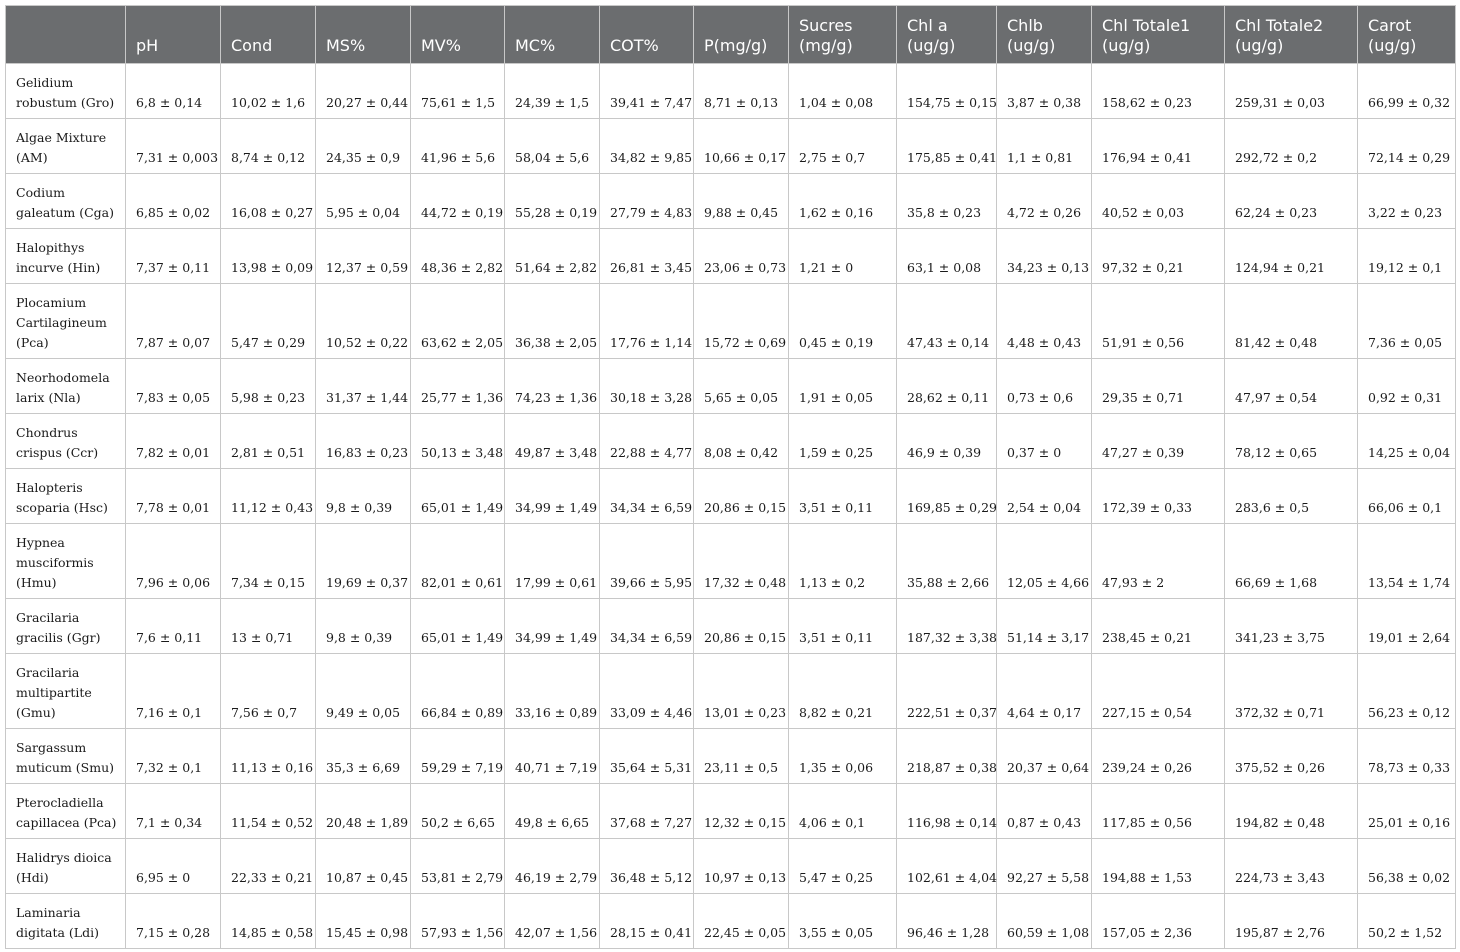  I want to click on value-cell: 341,23 ± 3,75, so click(1291, 626).